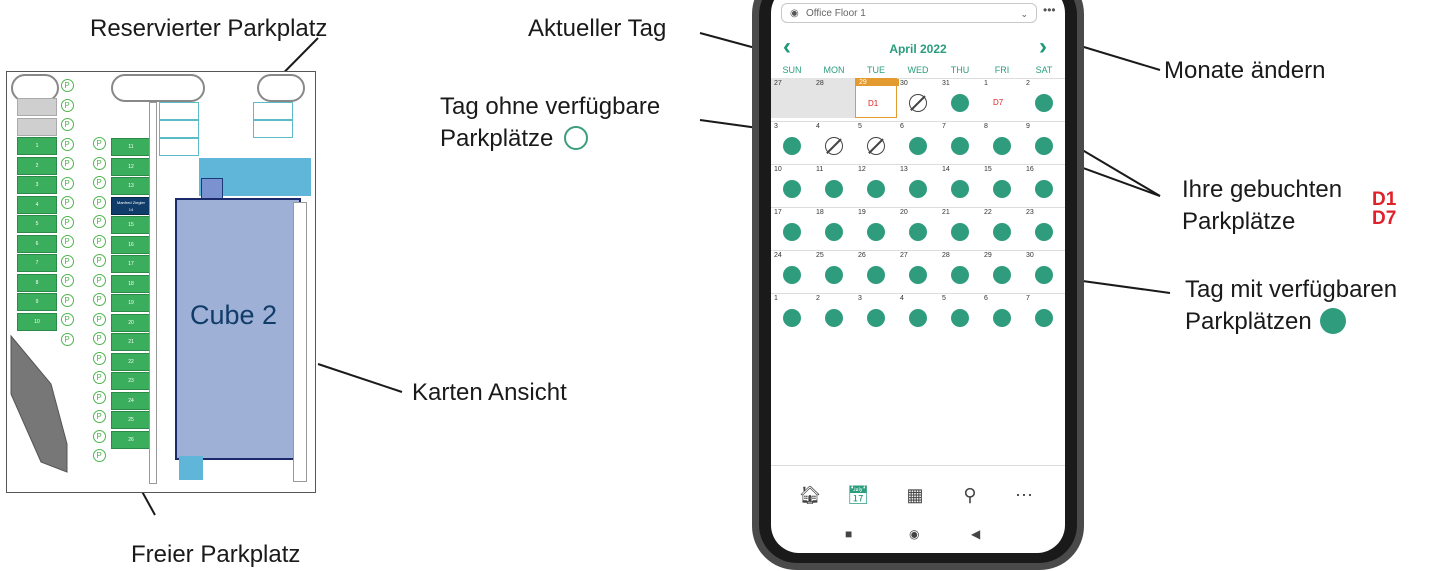  What do you see at coordinates (131, 166) in the screenshot?
I see `parking-slot: 12` at bounding box center [131, 166].